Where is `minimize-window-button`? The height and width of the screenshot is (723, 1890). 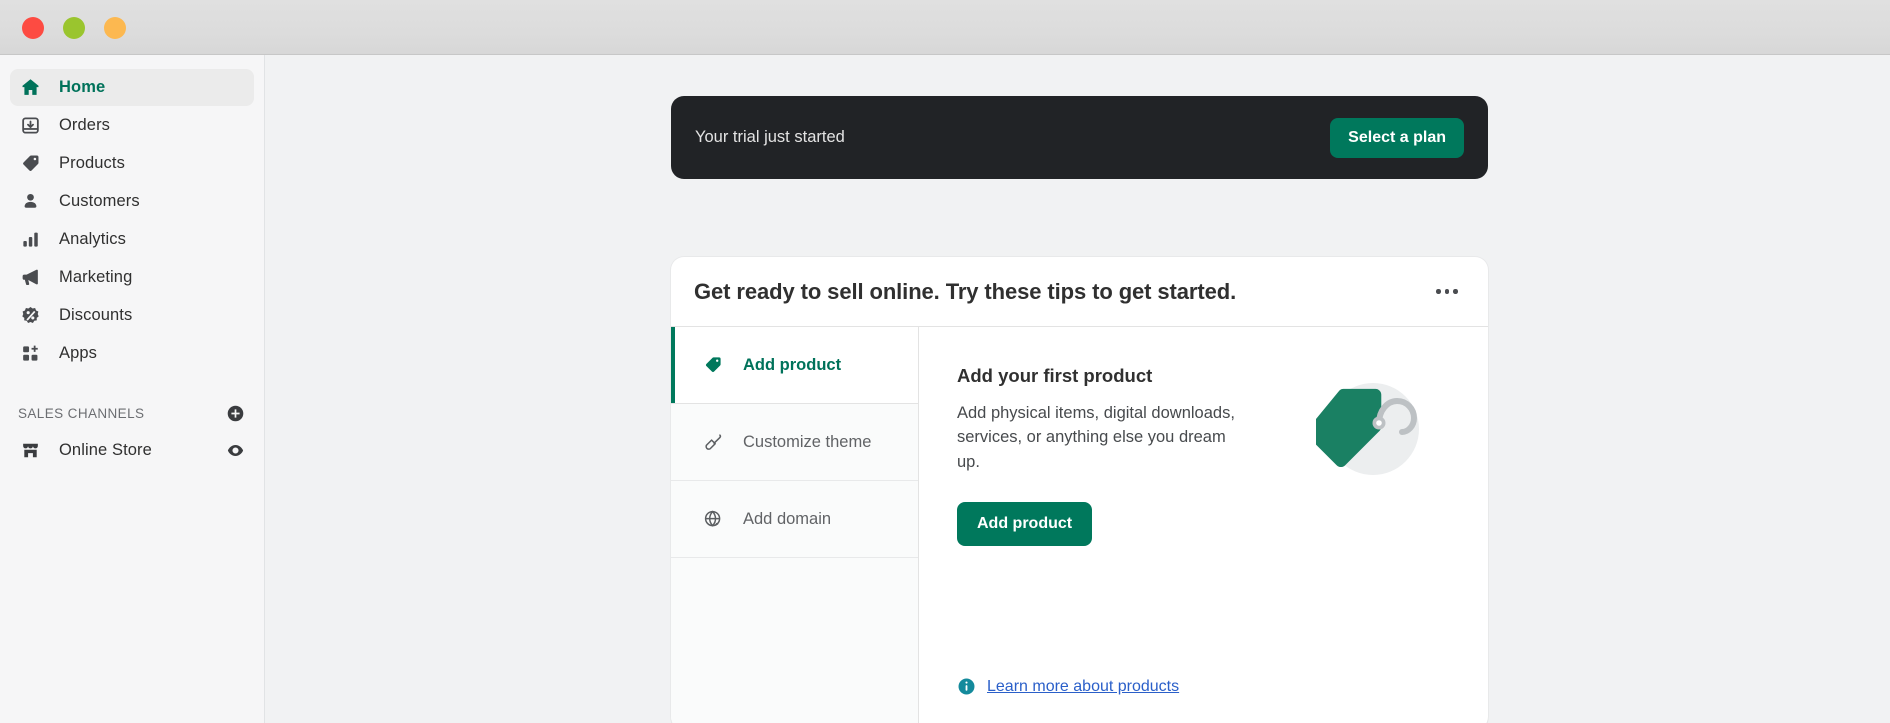
minimize-window-button is located at coordinates (74, 28).